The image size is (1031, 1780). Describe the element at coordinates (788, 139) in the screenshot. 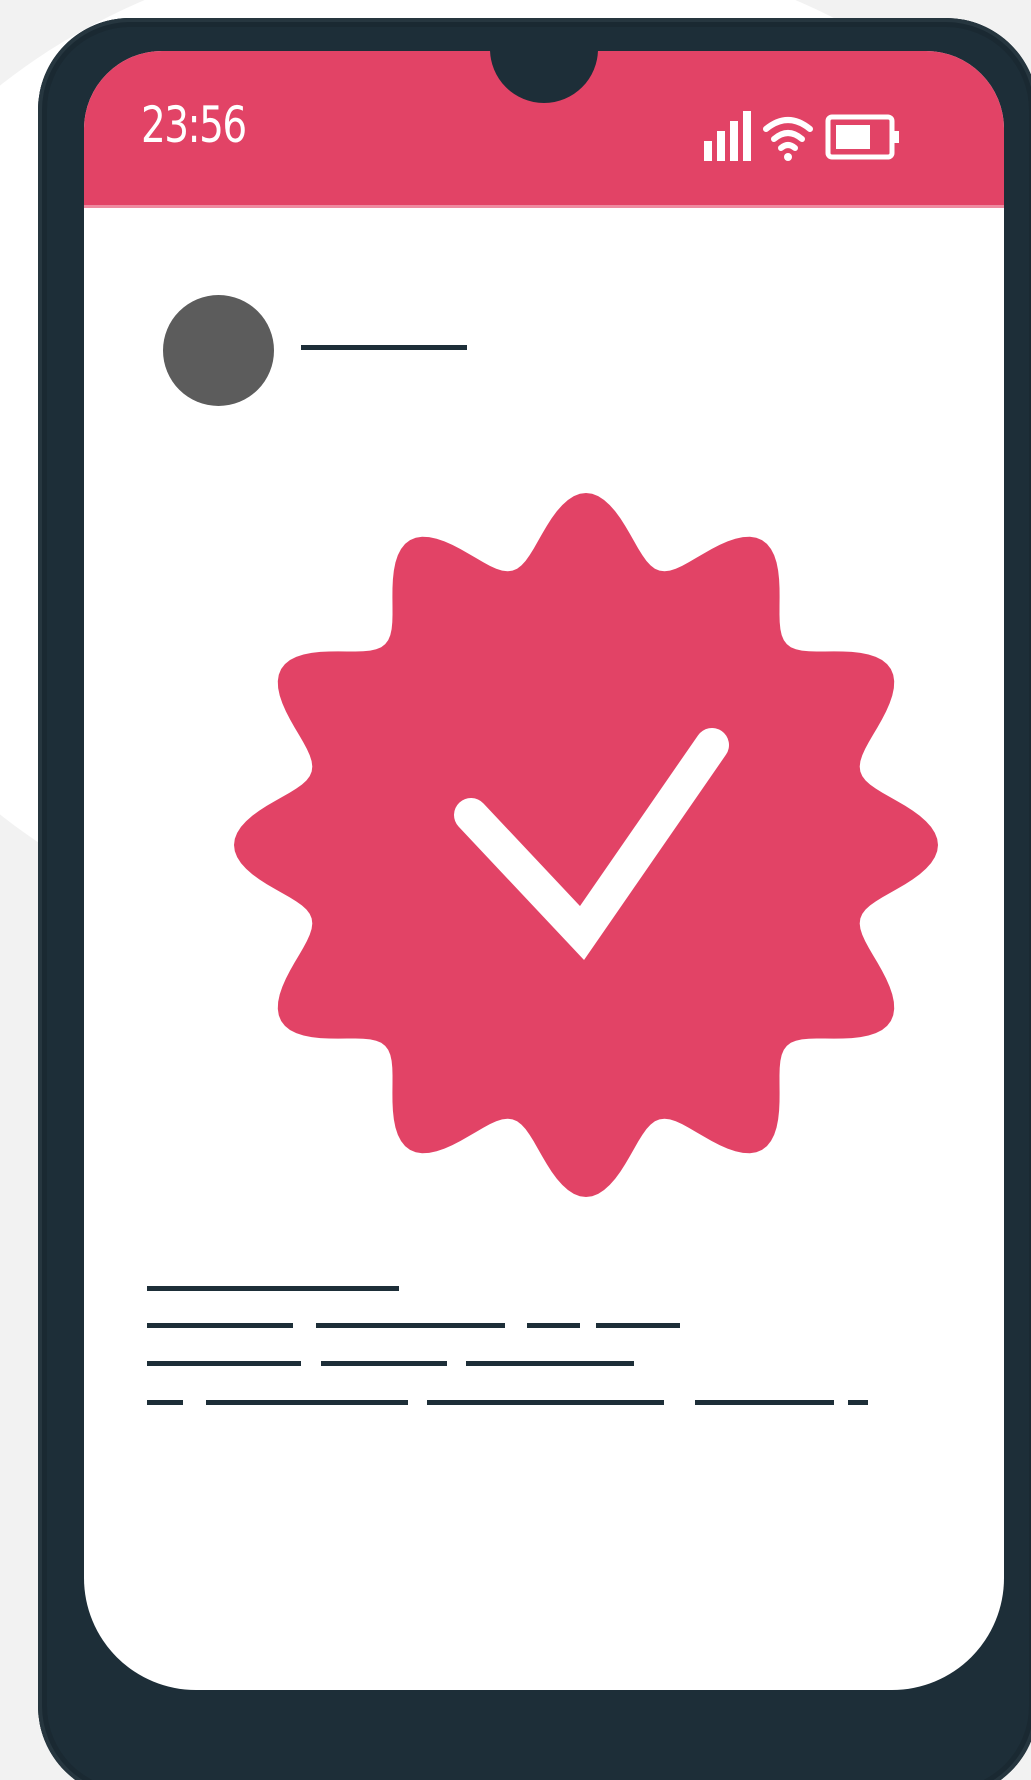

I see `wifi-icon` at that location.